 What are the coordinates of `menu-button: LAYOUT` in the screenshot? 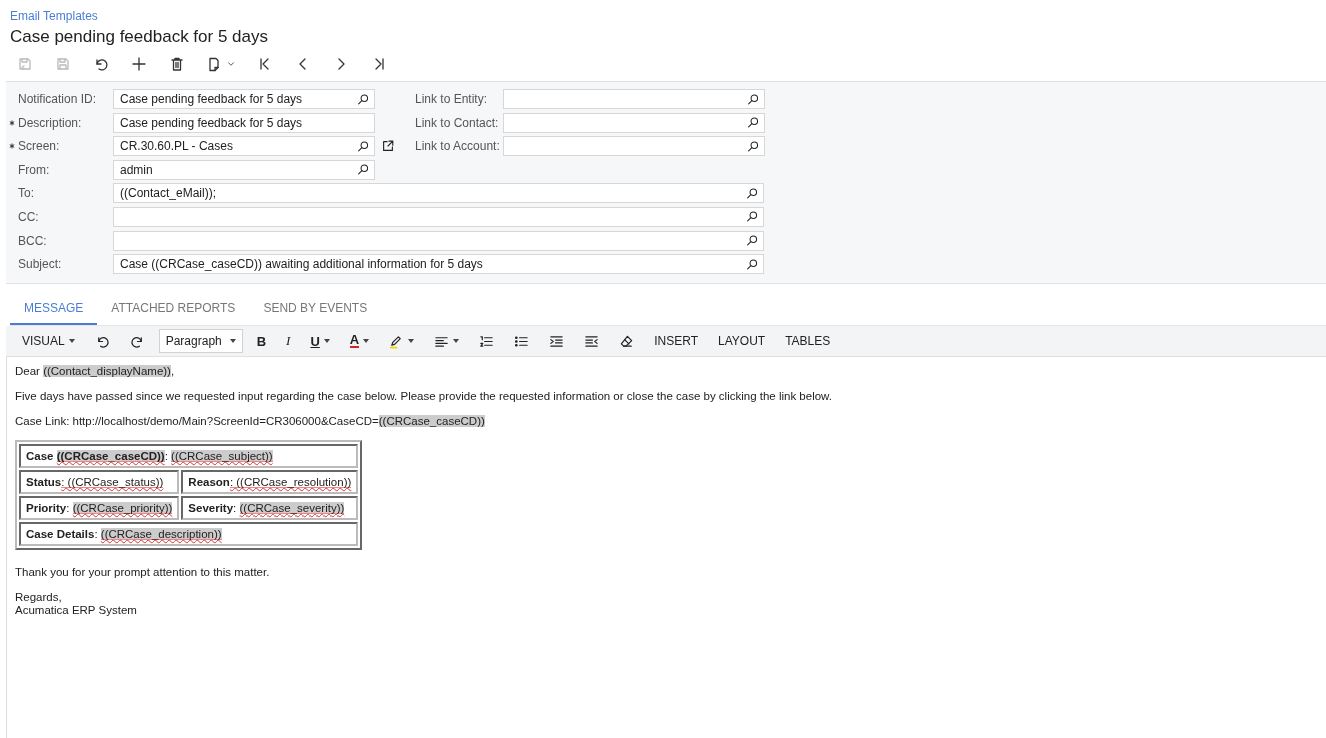 It's located at (742, 341).